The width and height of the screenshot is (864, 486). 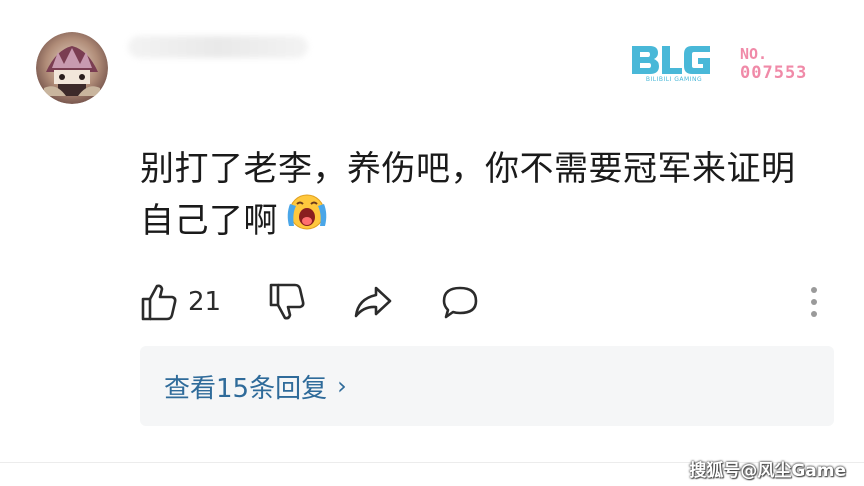 What do you see at coordinates (205, 302) in the screenshot?
I see `like-count: 21` at bounding box center [205, 302].